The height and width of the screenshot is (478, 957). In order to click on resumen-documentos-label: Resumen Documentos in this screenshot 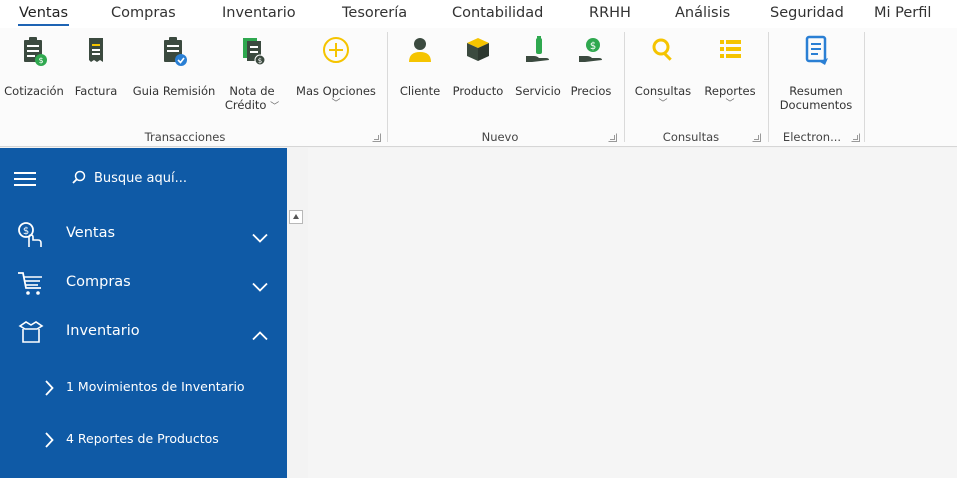, I will do `click(816, 98)`.